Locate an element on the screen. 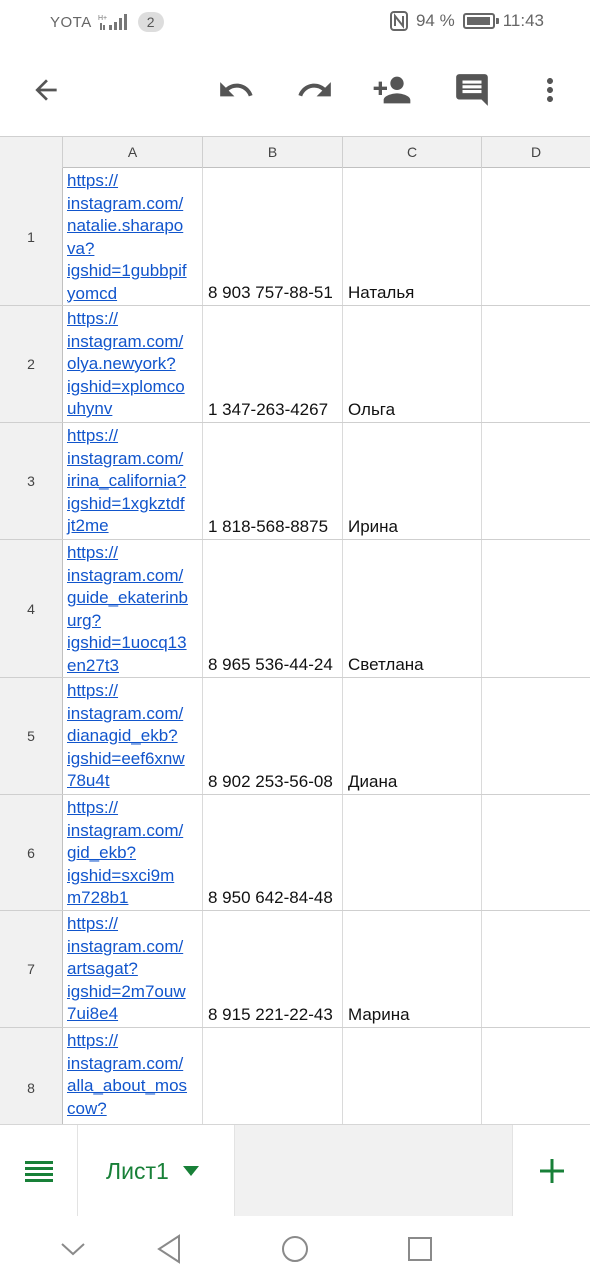 Image resolution: width=590 pixels, height=1280 pixels. row-header: 8 is located at coordinates (31, 1076).